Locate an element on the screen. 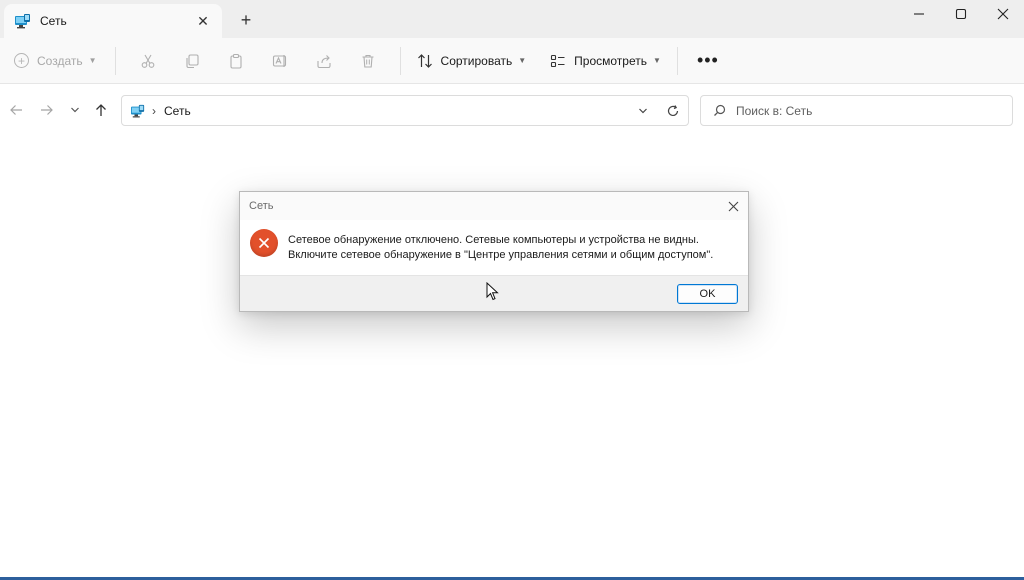 The image size is (1024, 580). dialog-title-bar: Сеть is located at coordinates (494, 206).